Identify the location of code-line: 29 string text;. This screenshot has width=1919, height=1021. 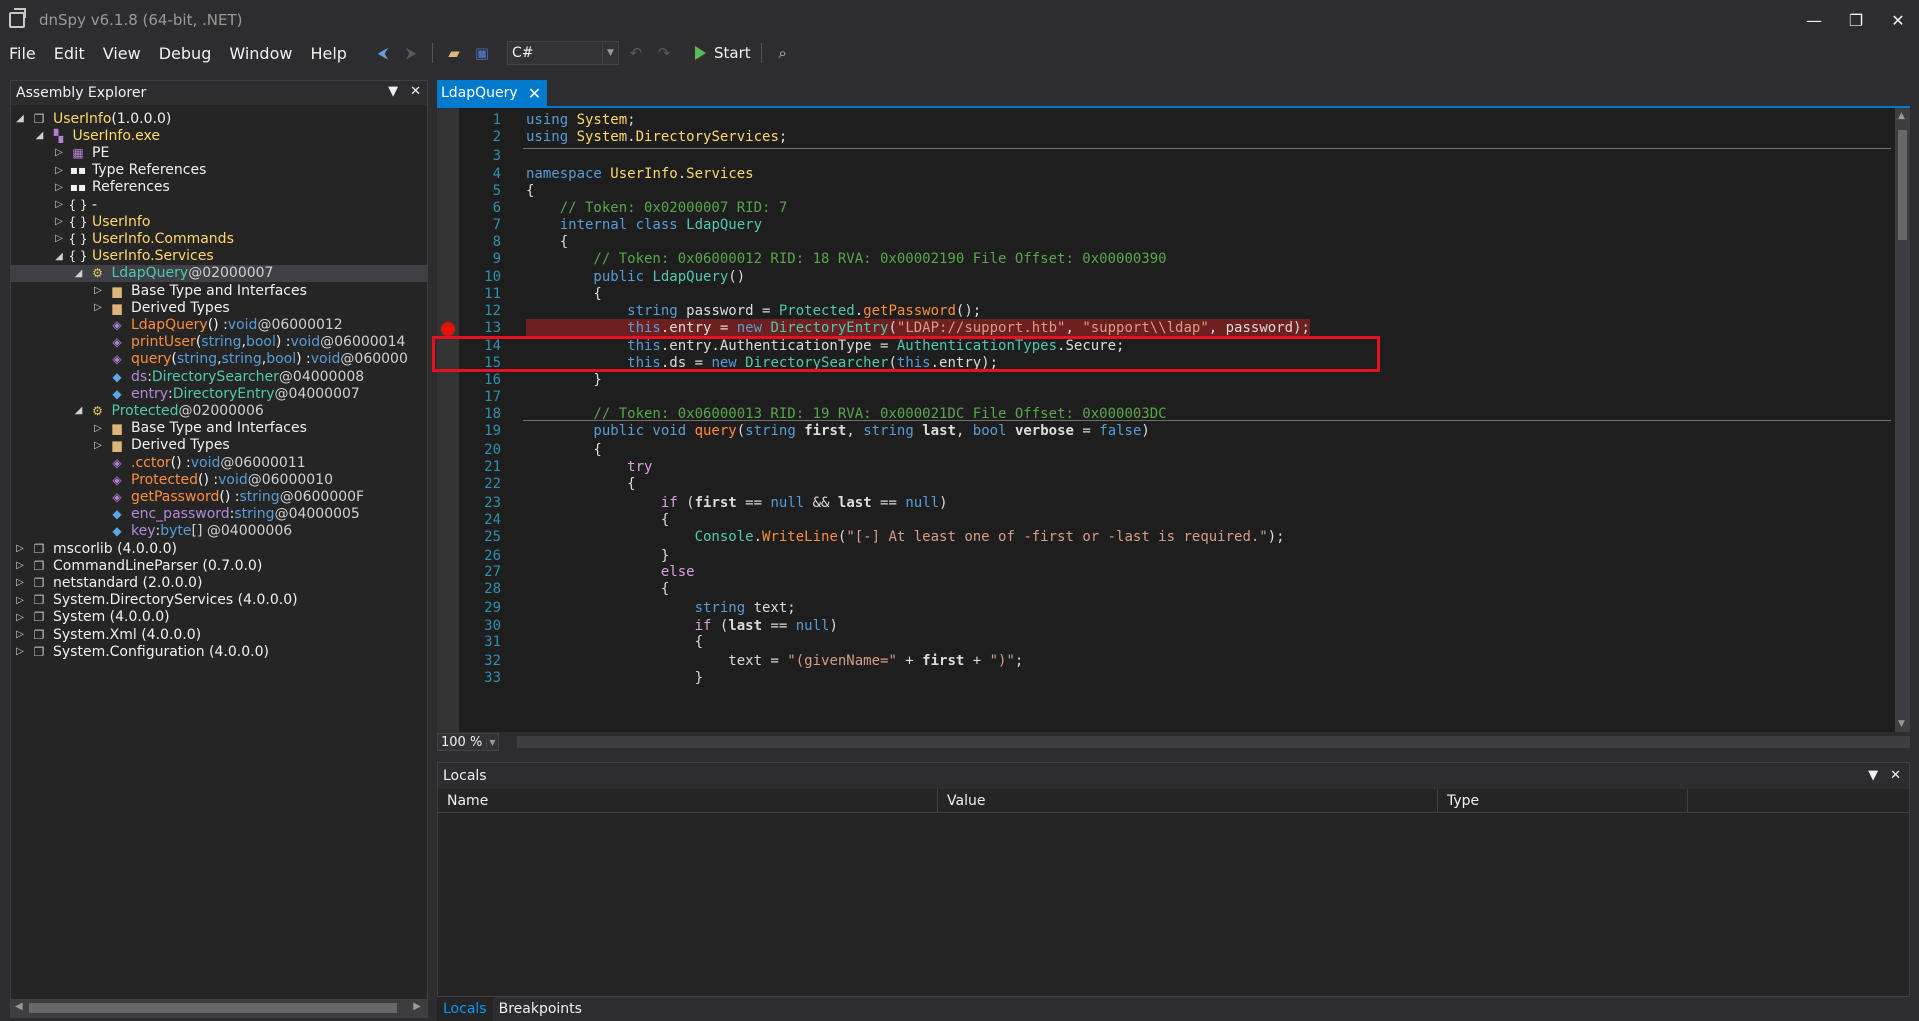
(1166, 608).